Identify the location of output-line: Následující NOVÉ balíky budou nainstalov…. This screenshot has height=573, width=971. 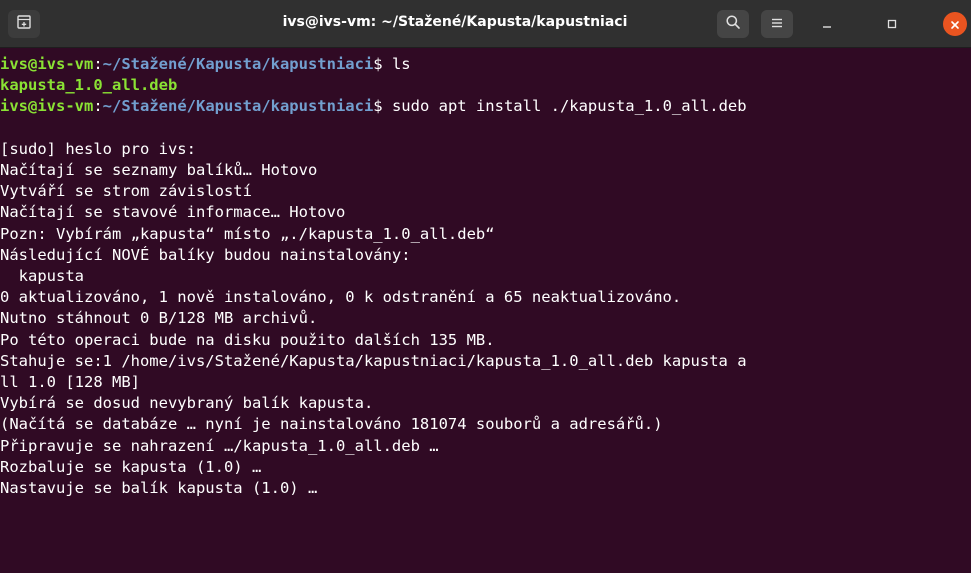
(205, 254).